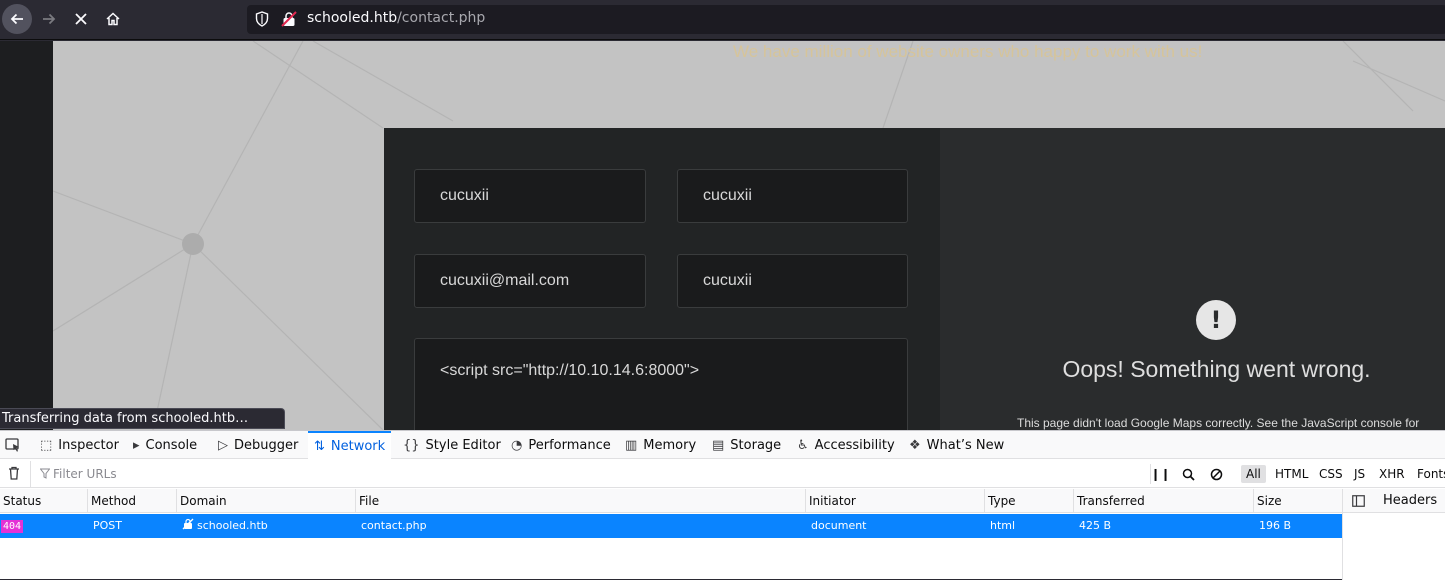 Image resolution: width=1445 pixels, height=580 pixels. I want to click on whats-new-icon: ❖, so click(915, 445).